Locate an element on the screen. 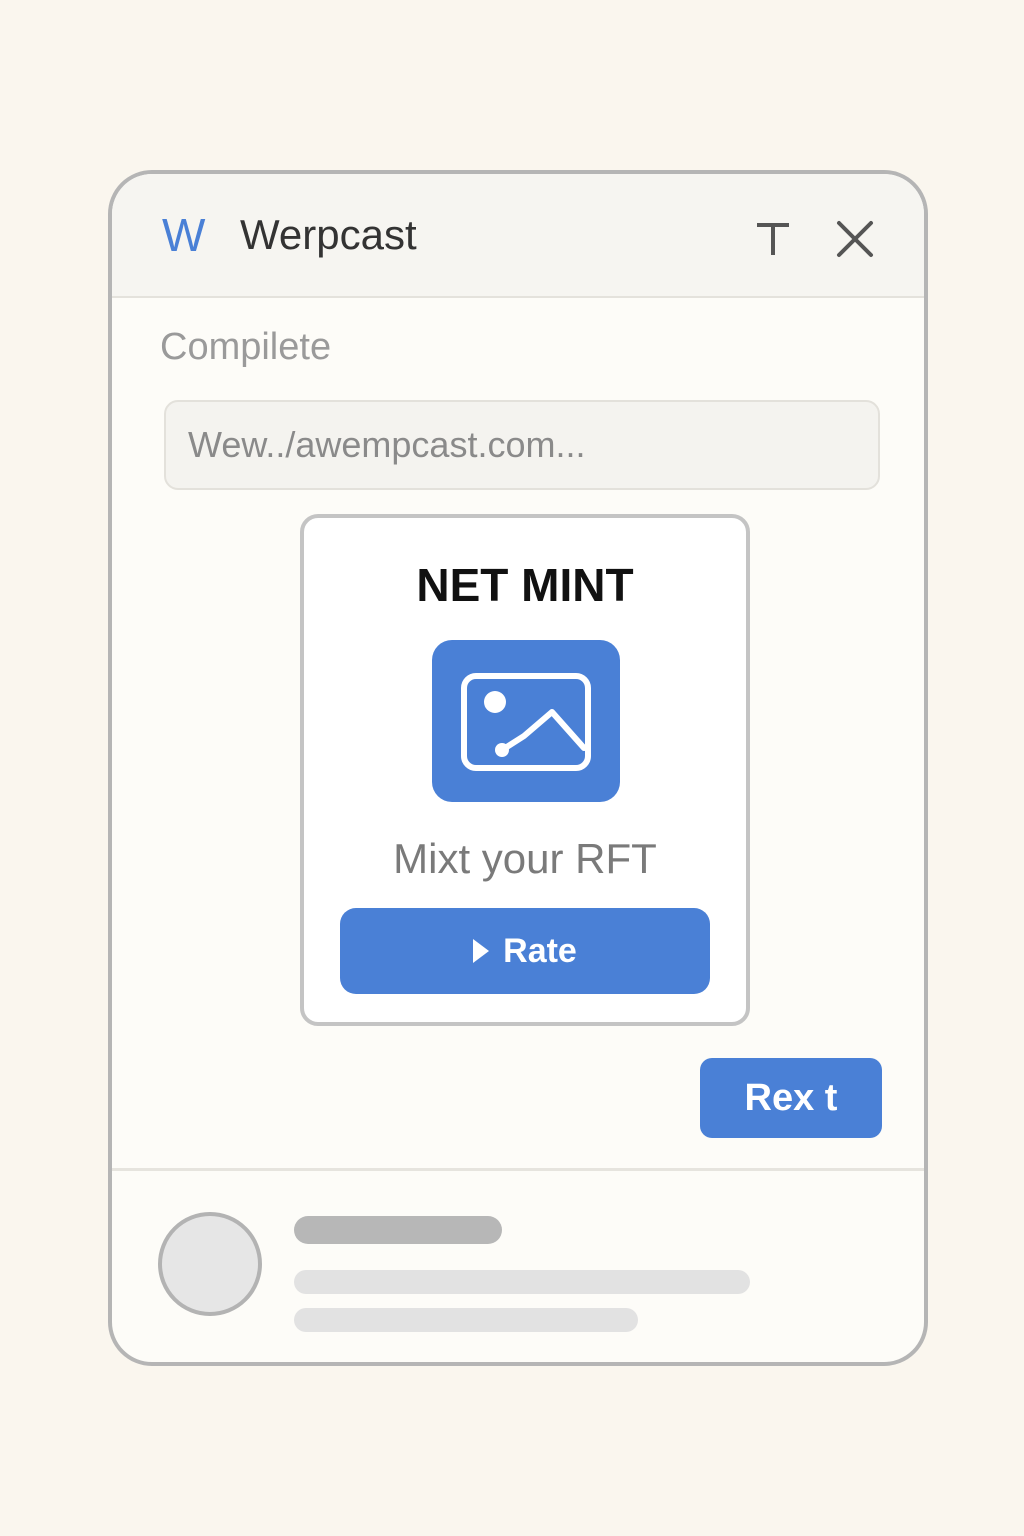 The image size is (1024, 1536). text-tool-button is located at coordinates (773, 239).